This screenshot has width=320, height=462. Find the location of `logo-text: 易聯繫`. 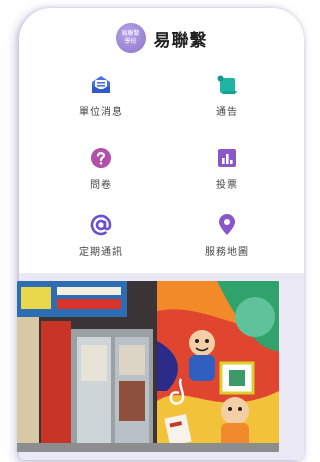

logo-text: 易聯繫 is located at coordinates (130, 33).